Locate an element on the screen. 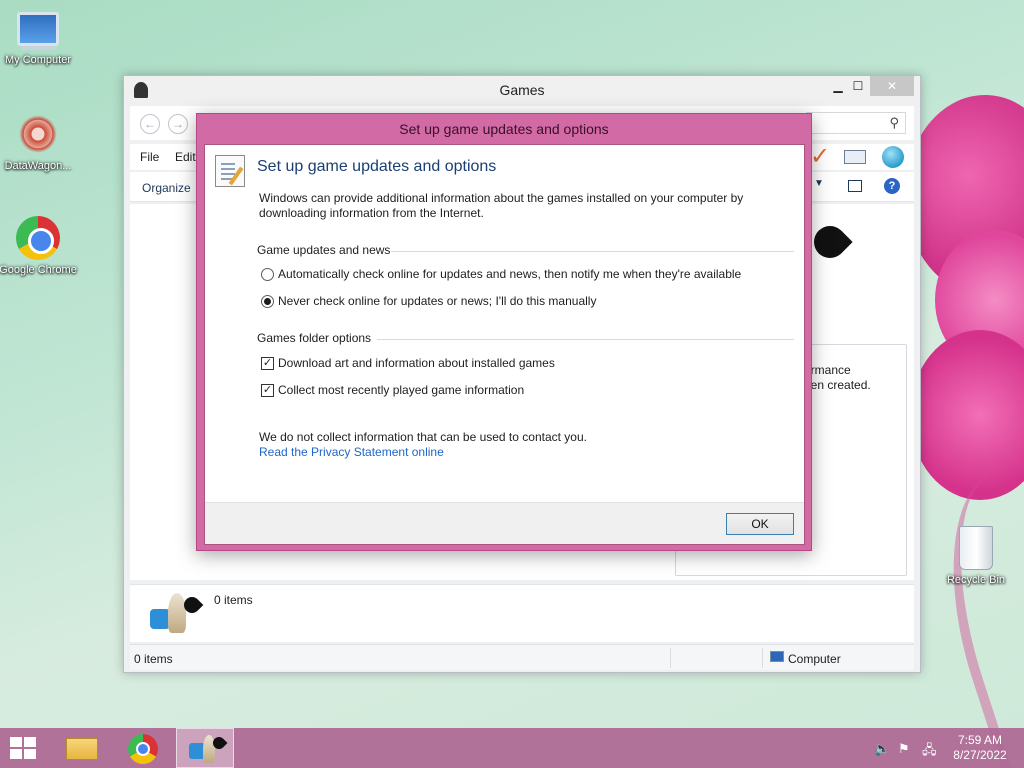  globe-icon is located at coordinates (893, 157).